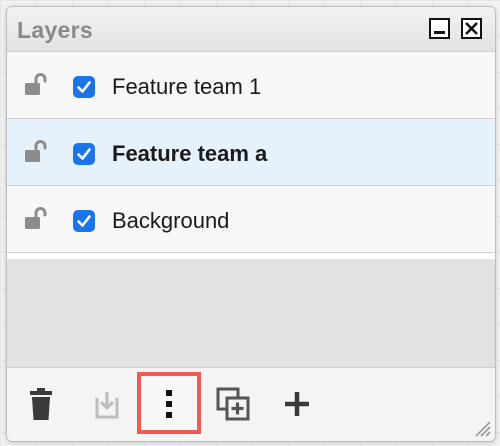 This screenshot has height=446, width=500. Describe the element at coordinates (251, 29) in the screenshot. I see `panel-titlebar: Layers` at that location.